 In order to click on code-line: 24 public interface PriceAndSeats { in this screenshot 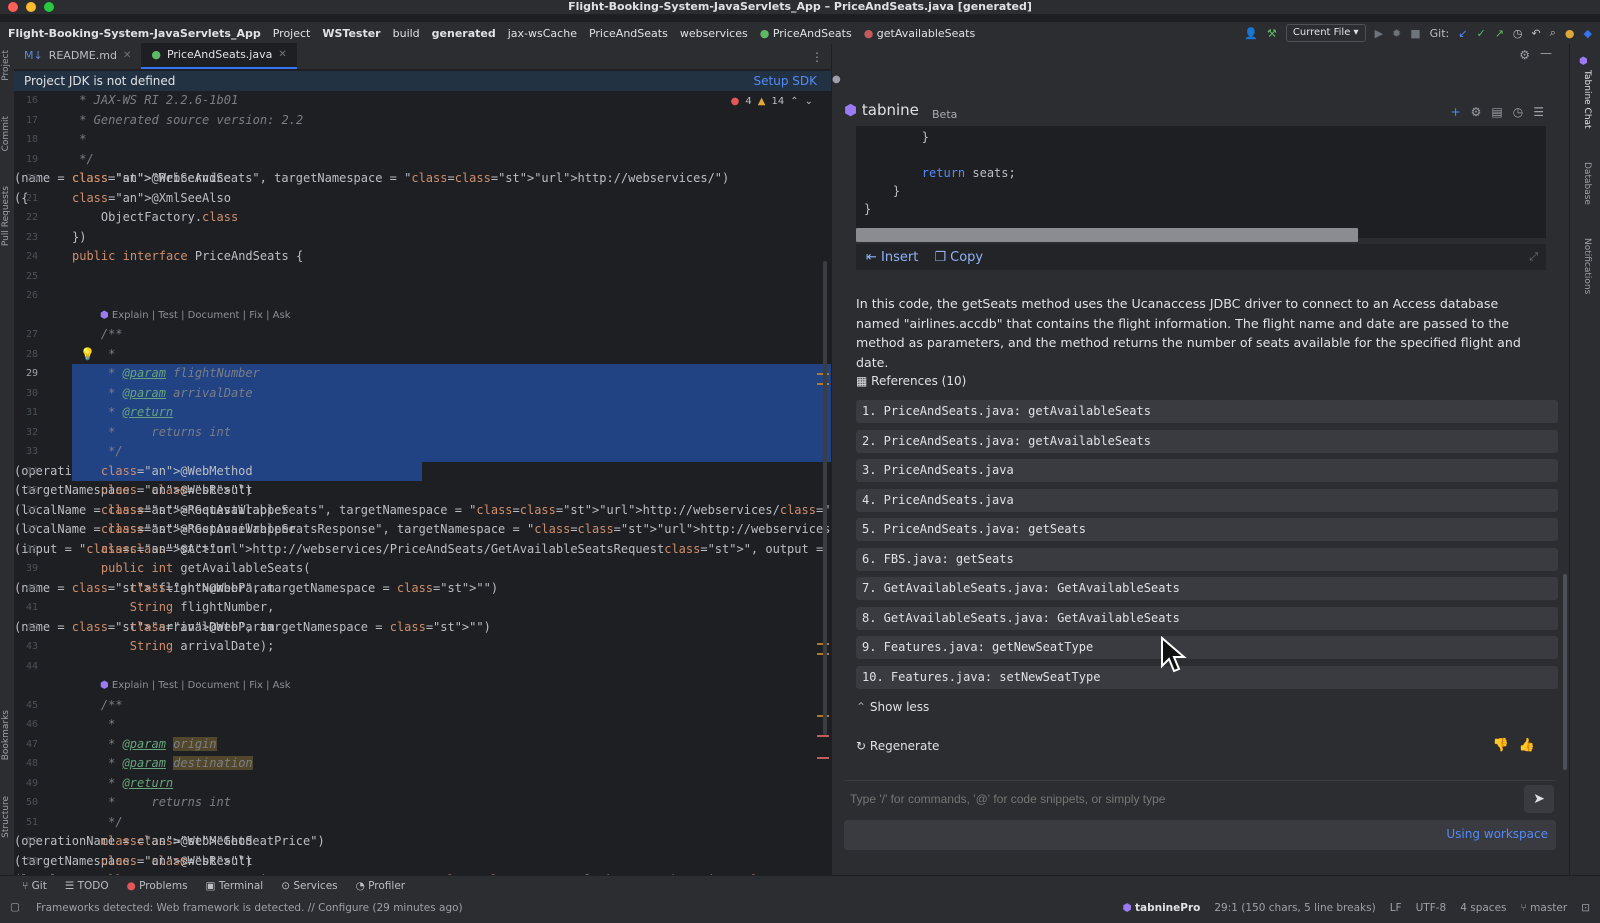, I will do `click(422, 257)`.